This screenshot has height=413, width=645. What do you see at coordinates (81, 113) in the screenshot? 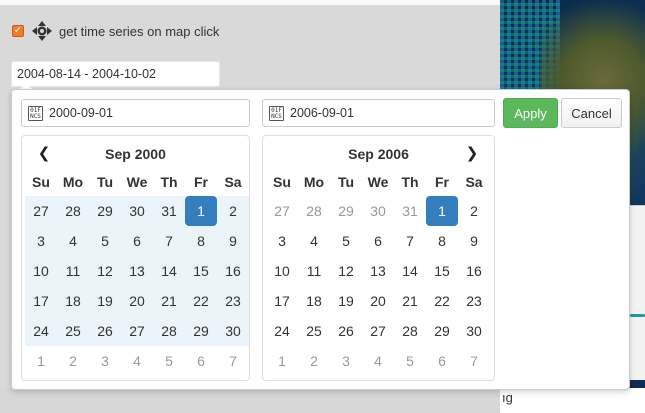
I see `start-date-value: 2000-09-01` at bounding box center [81, 113].